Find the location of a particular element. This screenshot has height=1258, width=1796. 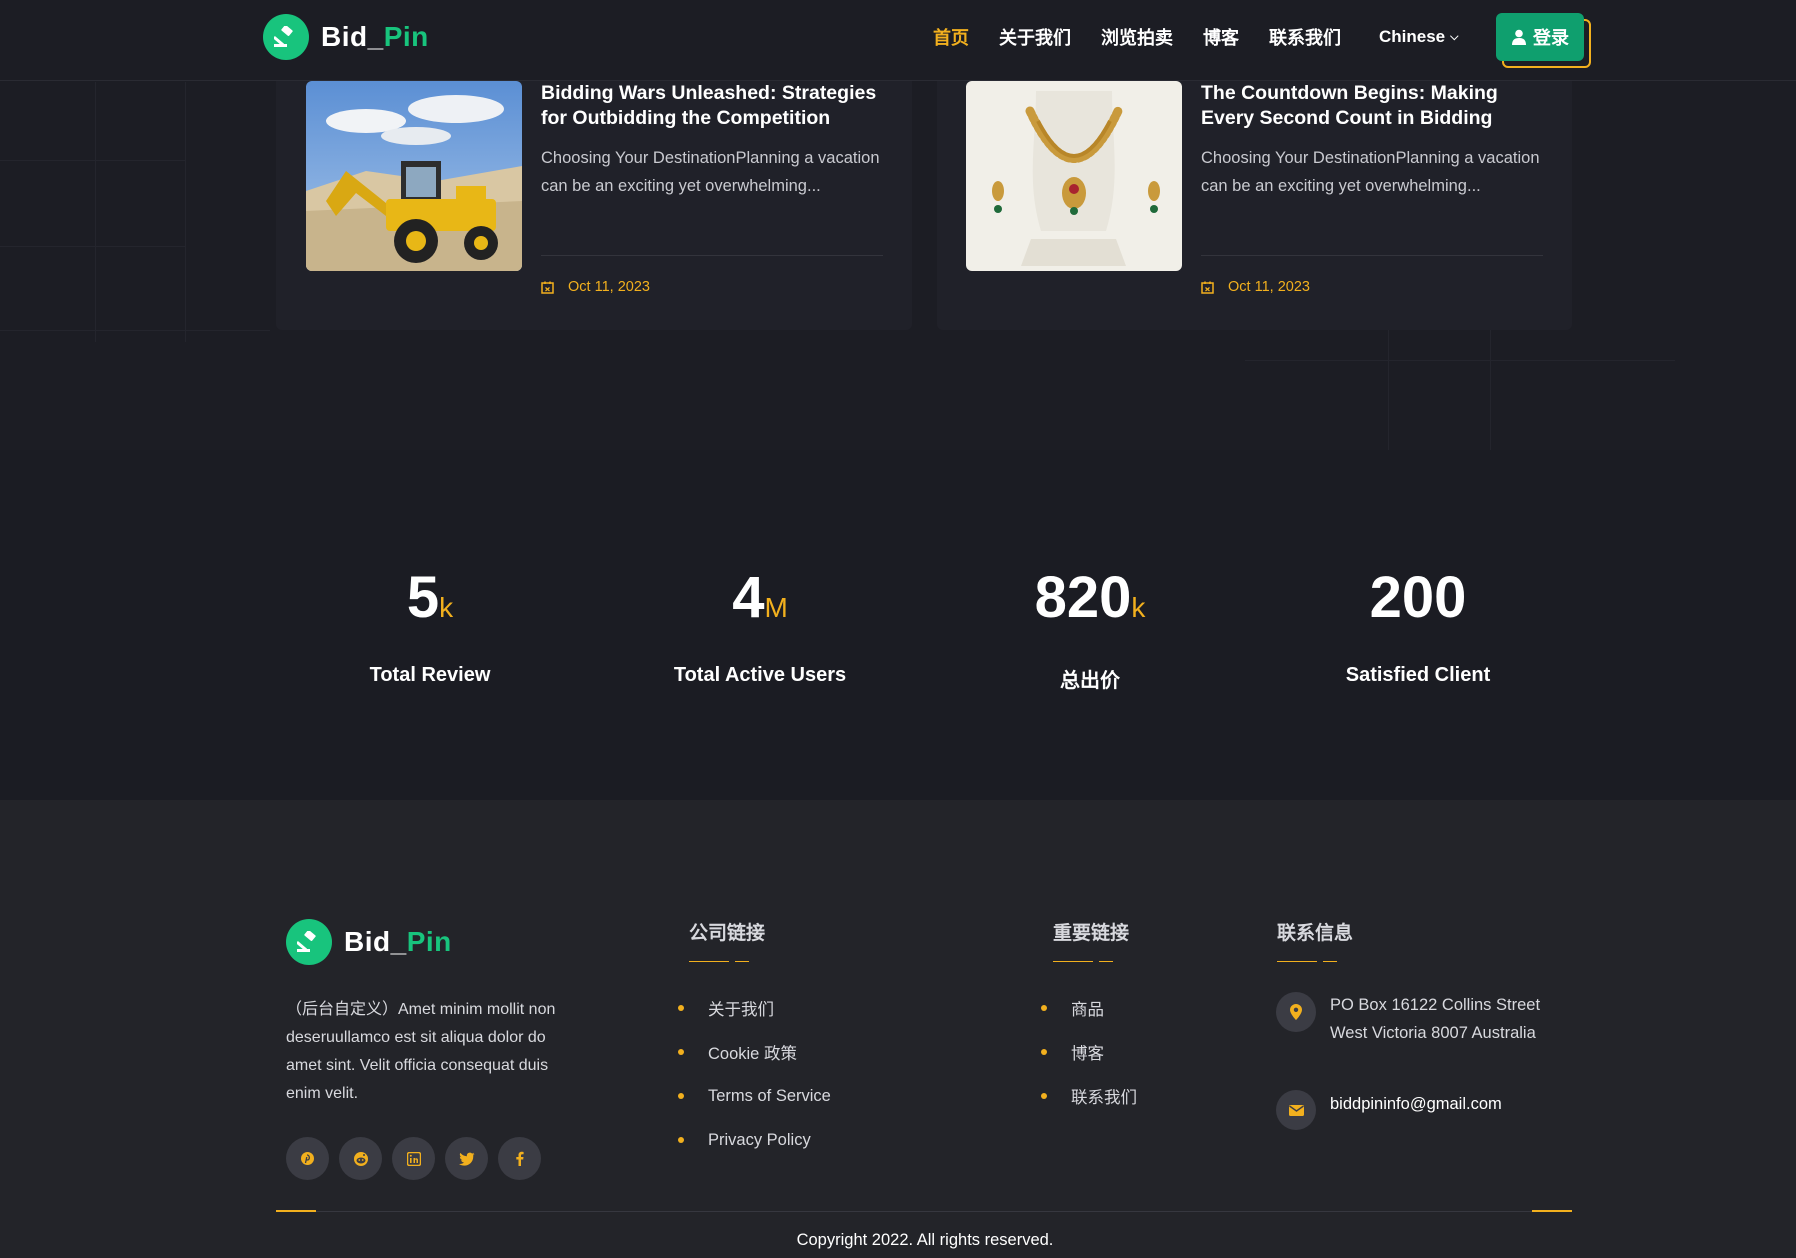

header-logo: Bid_Pin is located at coordinates (346, 37).